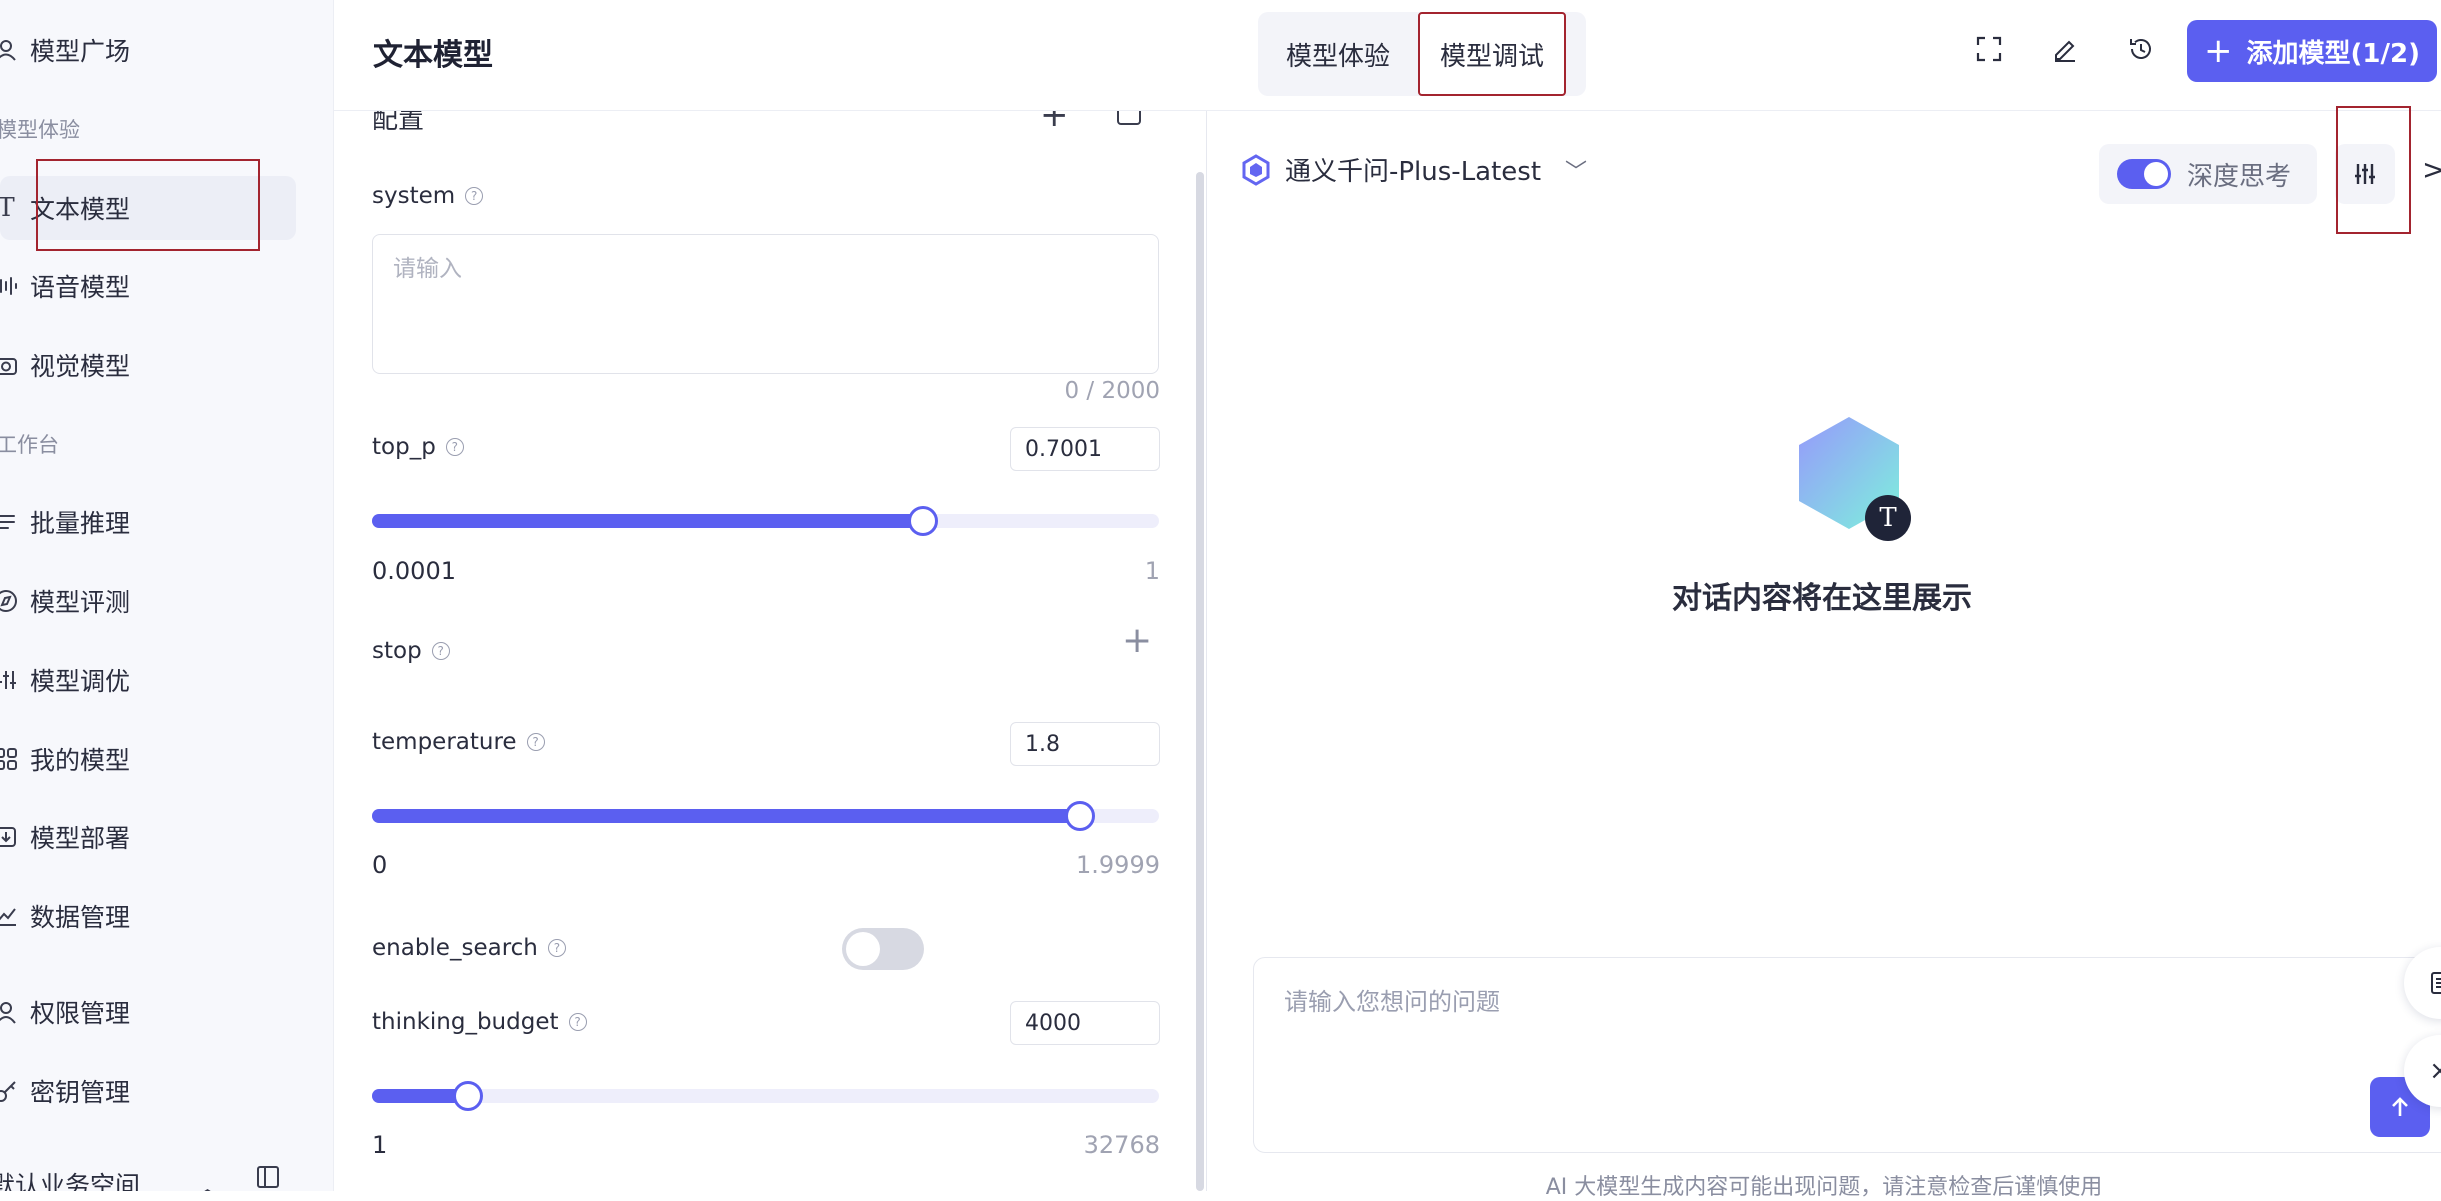 Image resolution: width=2441 pixels, height=1201 pixels. Describe the element at coordinates (148, 365) in the screenshot. I see `sidebar-item-vision-model: 视觉模型` at that location.